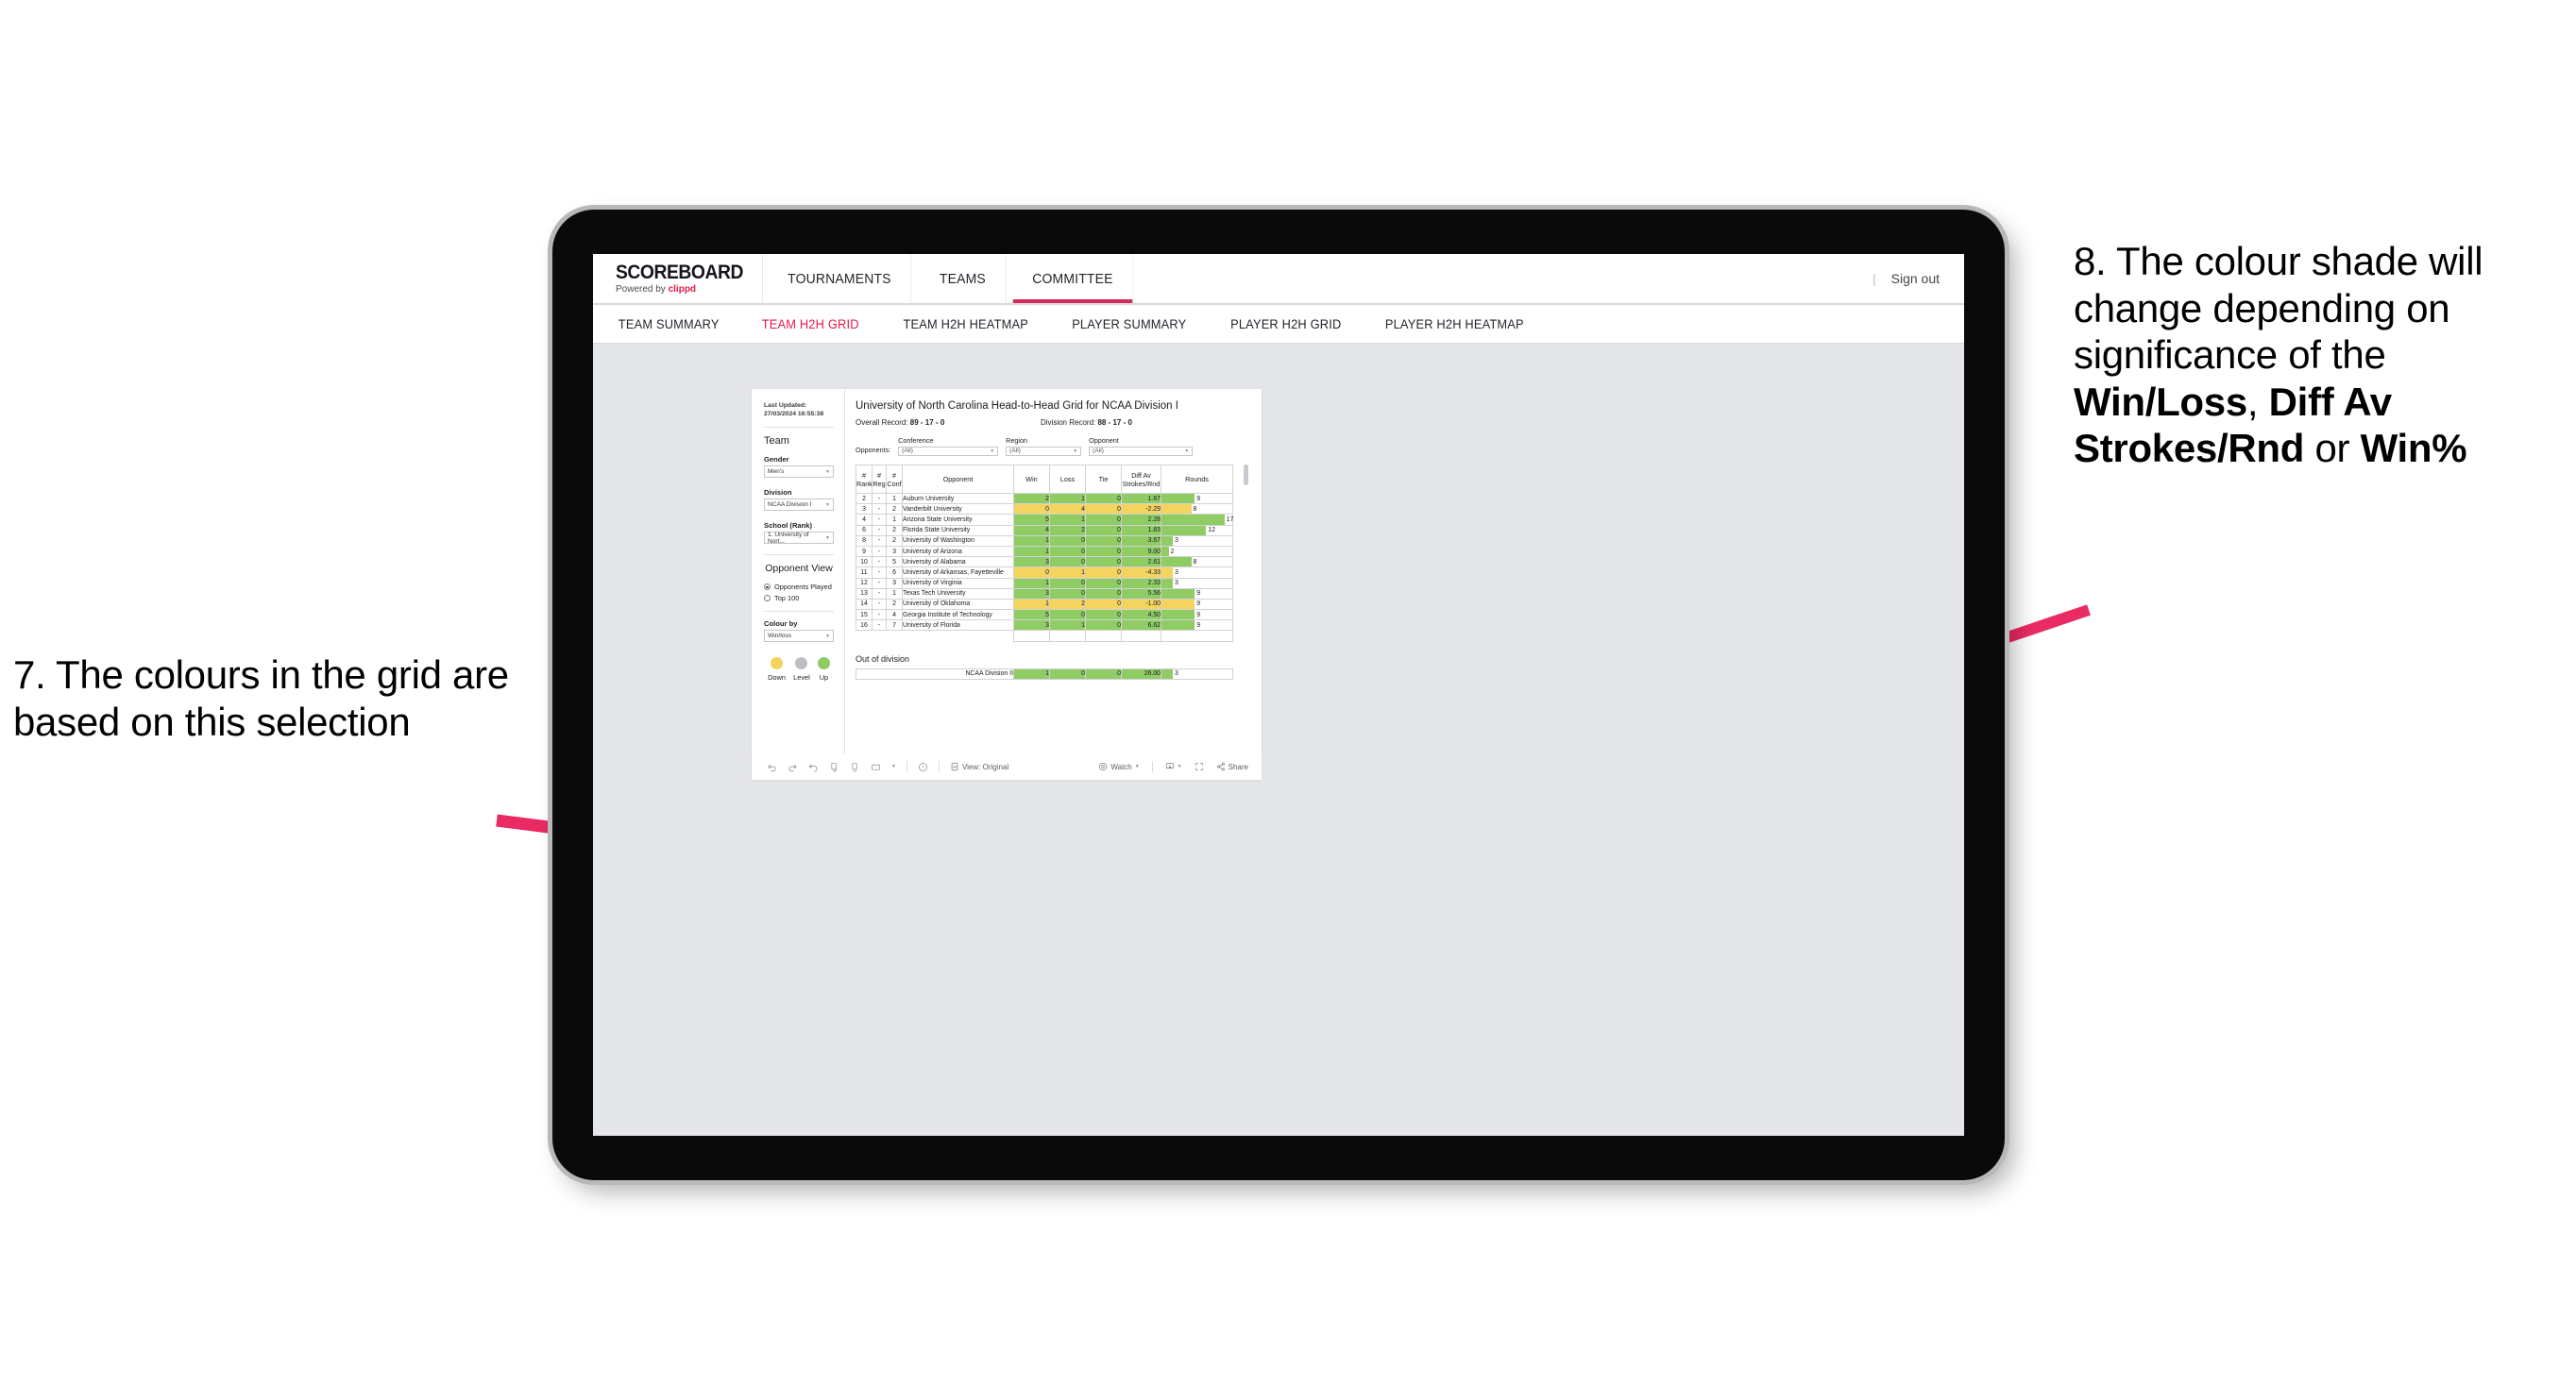 The height and width of the screenshot is (1386, 2576). What do you see at coordinates (1197, 636) in the screenshot?
I see `pad-cell` at bounding box center [1197, 636].